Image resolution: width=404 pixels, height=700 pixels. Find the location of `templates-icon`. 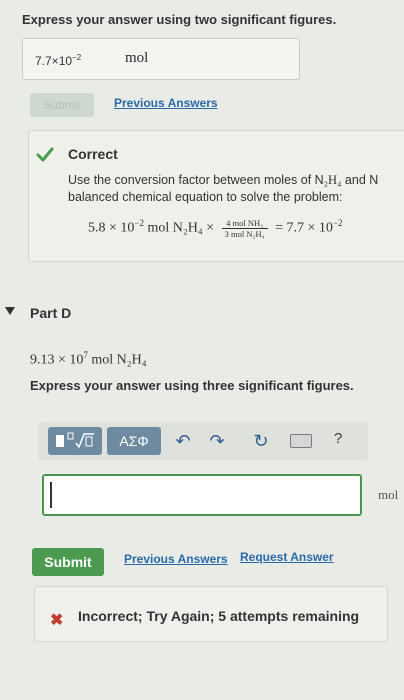

templates-icon is located at coordinates (75, 440).